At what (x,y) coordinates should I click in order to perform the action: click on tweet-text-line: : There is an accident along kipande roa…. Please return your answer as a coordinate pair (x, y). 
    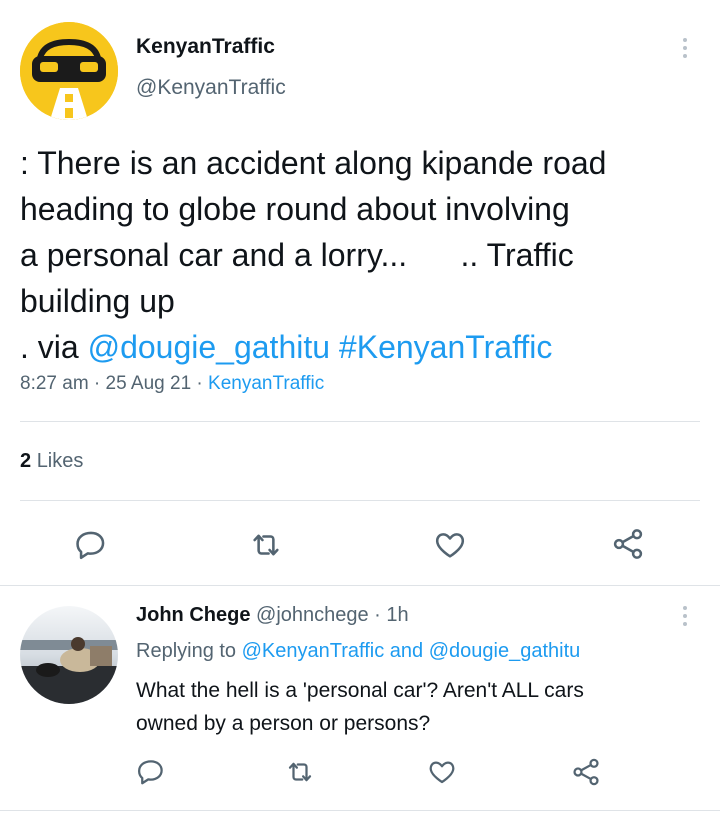
    Looking at the image, I should click on (313, 163).